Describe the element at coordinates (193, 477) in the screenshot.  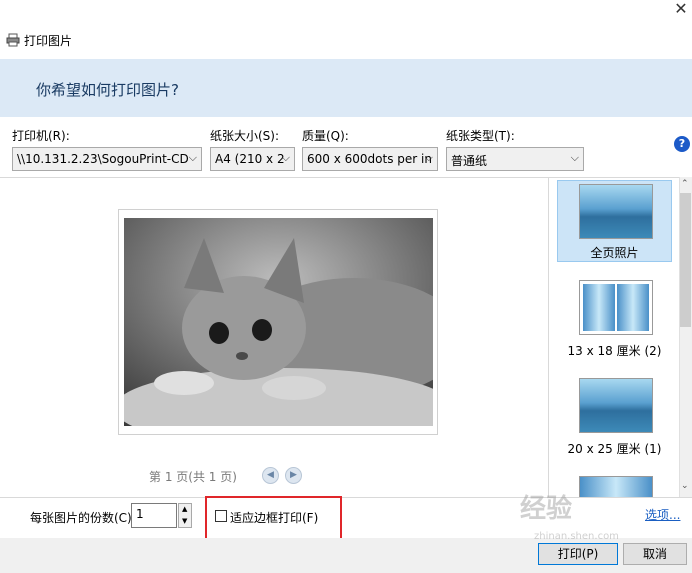
I see `page-indicator: 第 1 页(共 1 页)` at that location.